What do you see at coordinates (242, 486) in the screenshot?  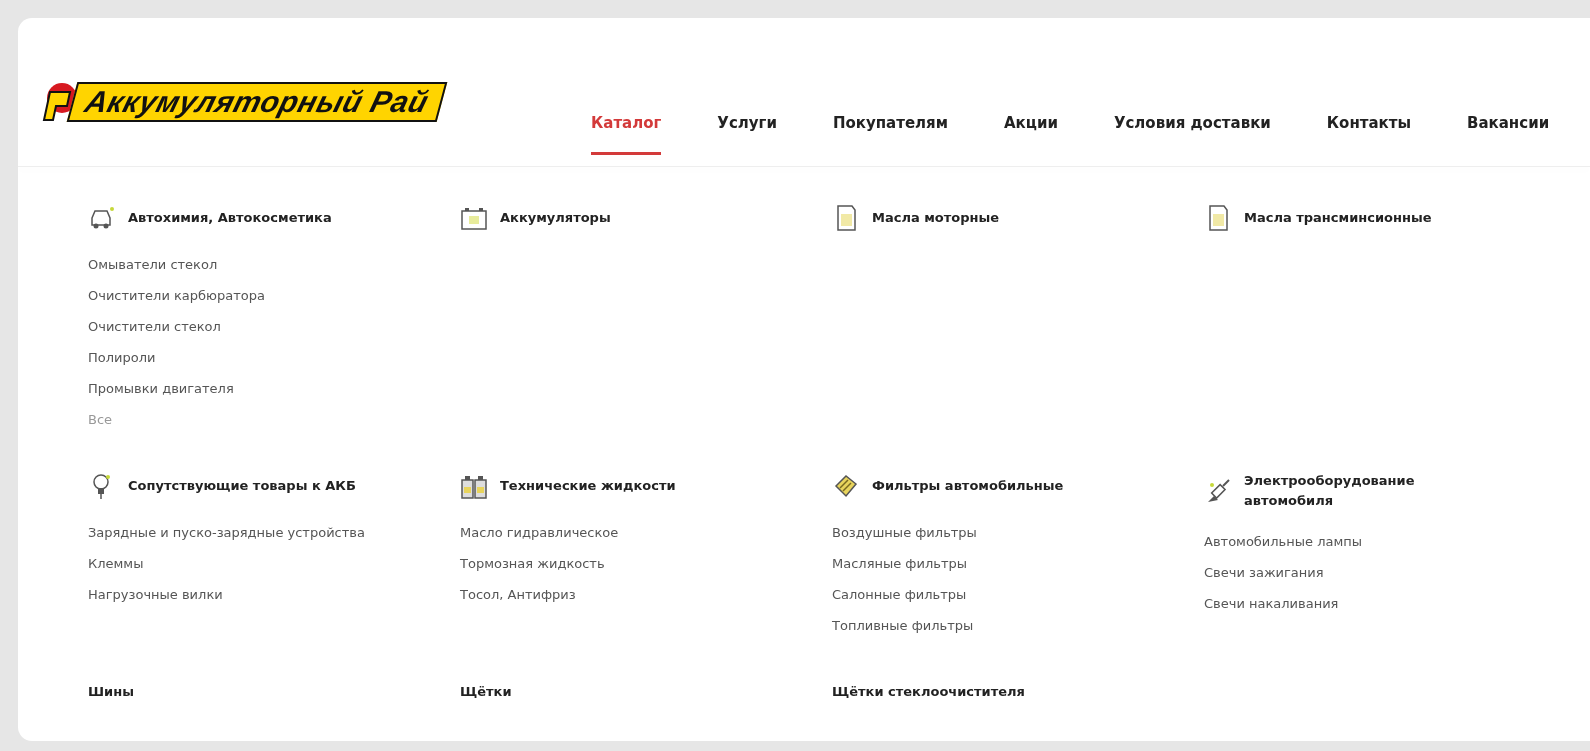 I see `category-title: Сопутствующие товары к АКБ` at bounding box center [242, 486].